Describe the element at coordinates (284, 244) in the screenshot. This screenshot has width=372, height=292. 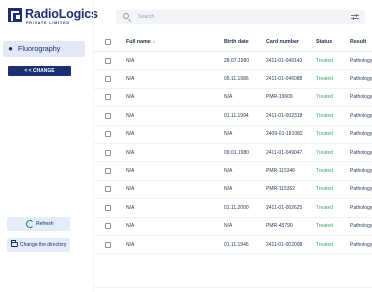
I see `cell-card-number: 2411-01-002008` at that location.